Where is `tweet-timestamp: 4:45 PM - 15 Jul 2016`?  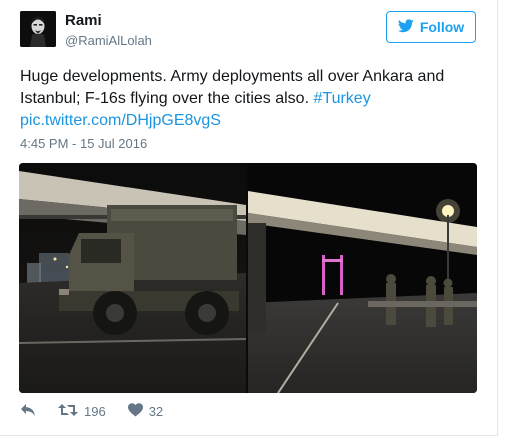 tweet-timestamp: 4:45 PM - 15 Jul 2016 is located at coordinates (83, 143).